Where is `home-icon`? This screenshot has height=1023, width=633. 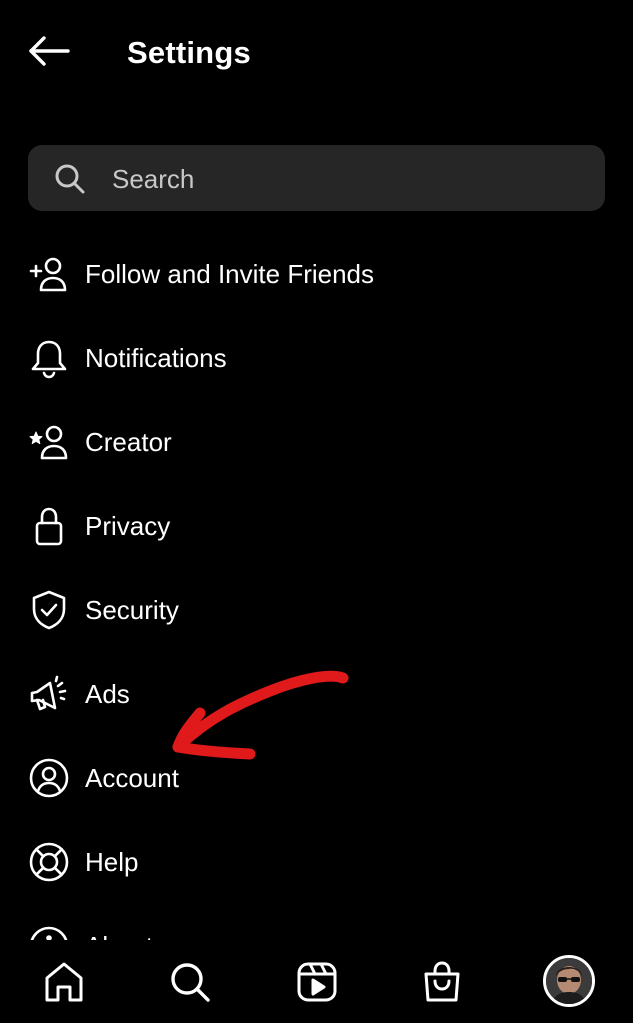
home-icon is located at coordinates (64, 982).